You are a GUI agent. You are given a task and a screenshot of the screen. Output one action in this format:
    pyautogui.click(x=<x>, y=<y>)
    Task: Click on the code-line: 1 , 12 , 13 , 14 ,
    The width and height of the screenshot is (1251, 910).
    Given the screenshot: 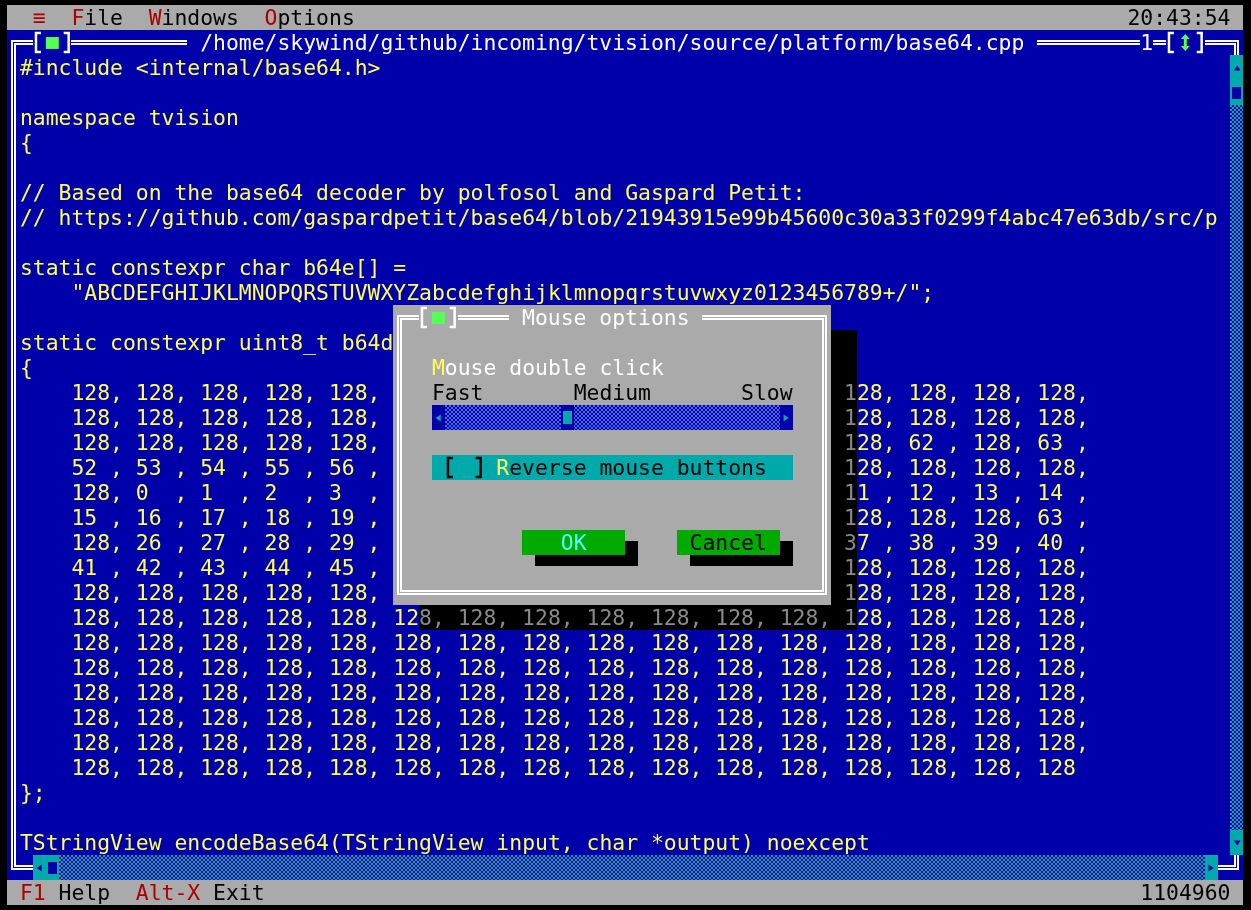 What is the action you would take?
    pyautogui.click(x=972, y=492)
    